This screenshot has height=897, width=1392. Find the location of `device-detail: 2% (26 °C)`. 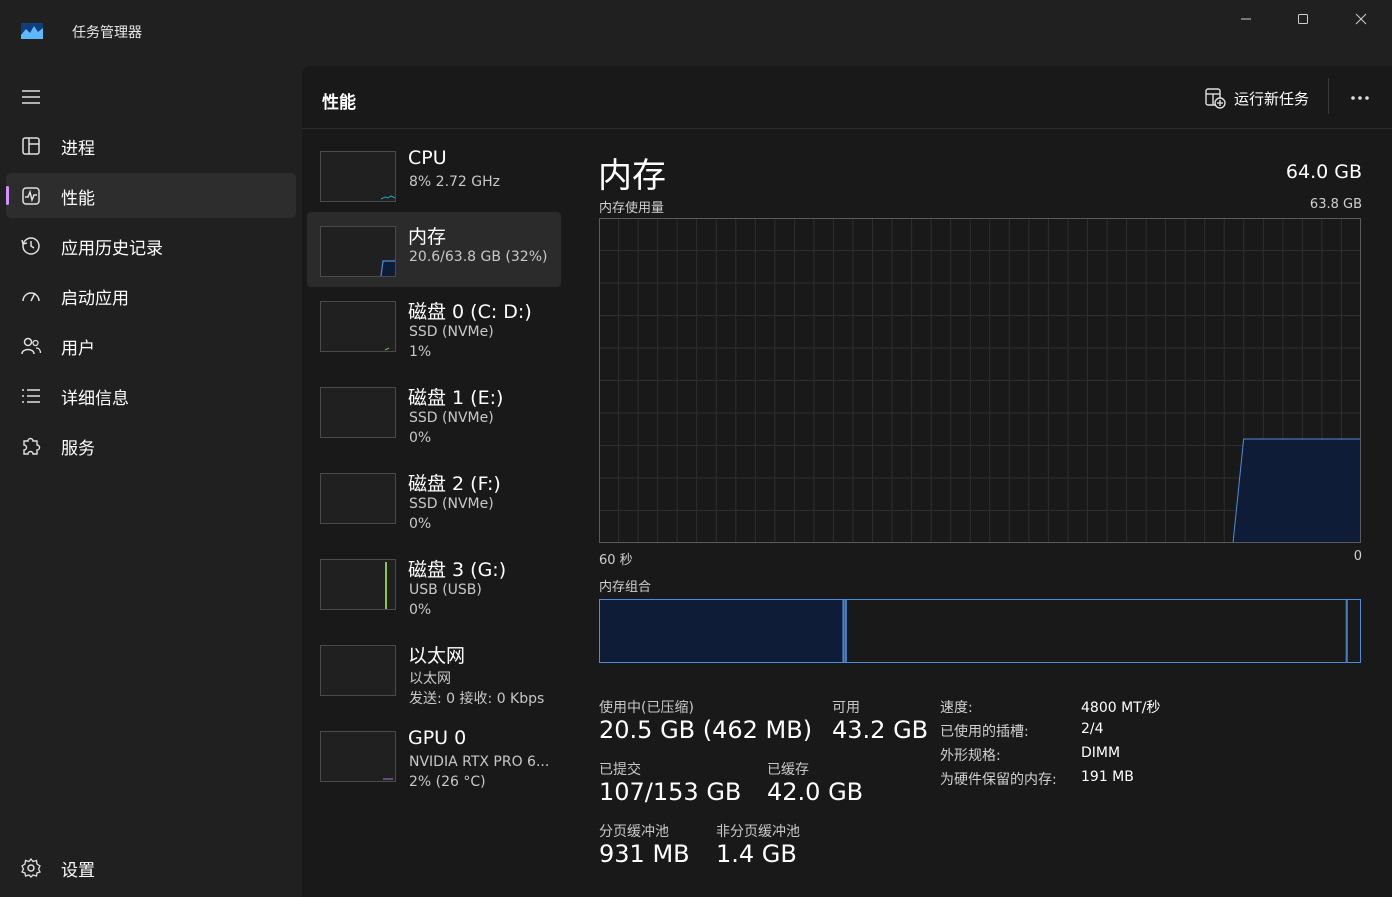

device-detail: 2% (26 °C) is located at coordinates (447, 782).